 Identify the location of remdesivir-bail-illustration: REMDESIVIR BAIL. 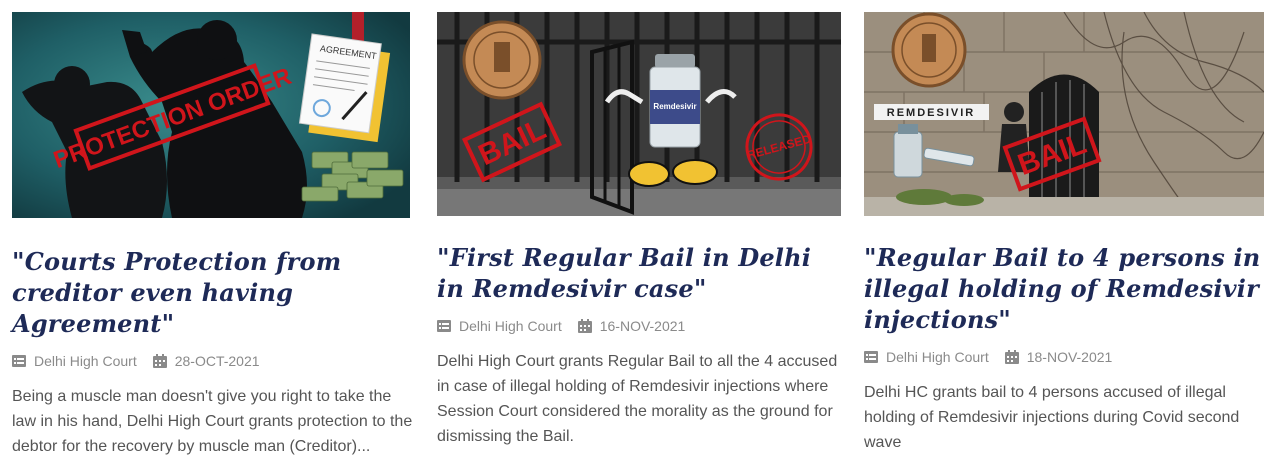
(1064, 114).